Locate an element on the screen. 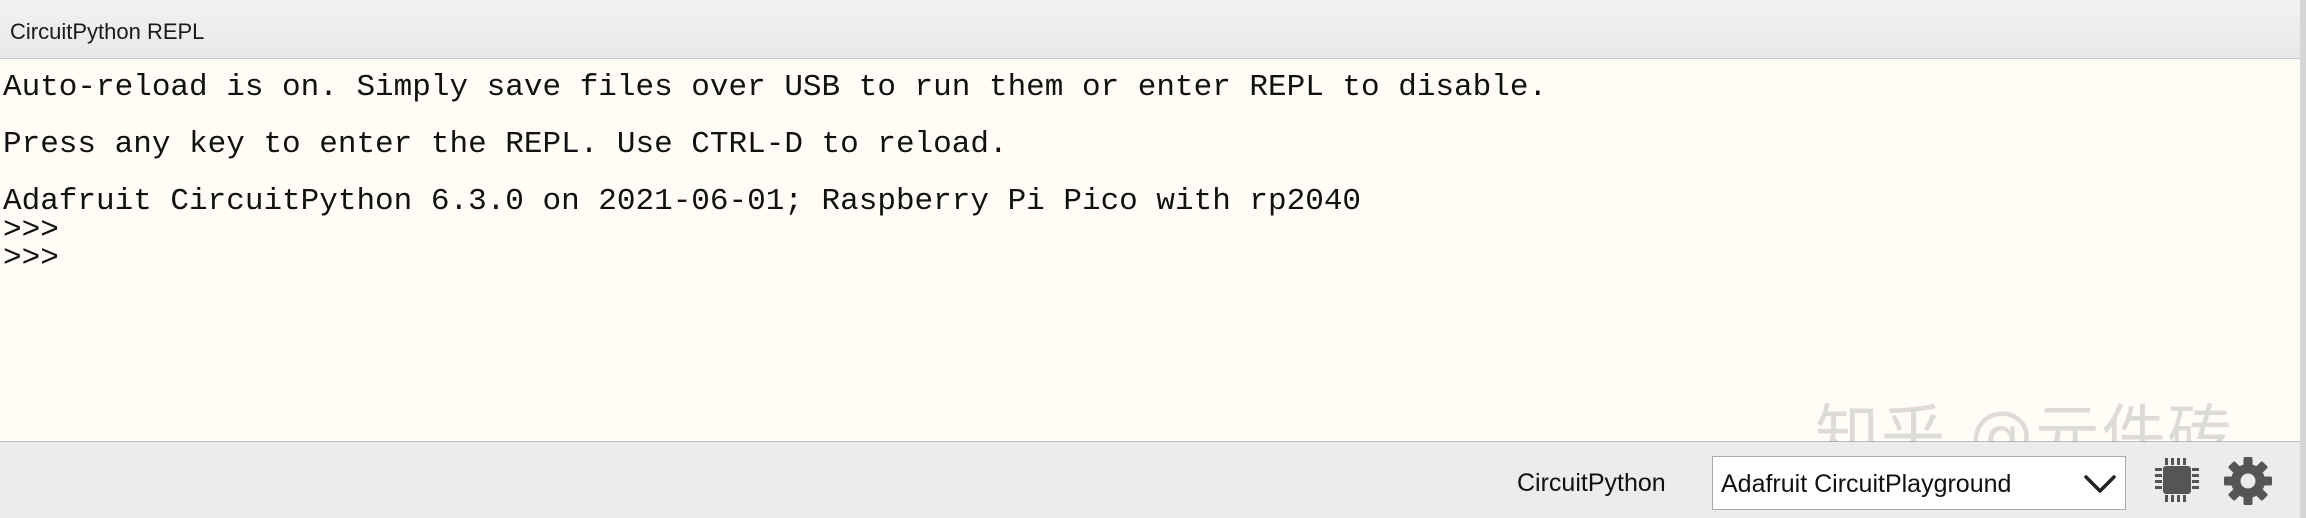 This screenshot has width=2306, height=518. mode-label: CircuitPython is located at coordinates (1591, 483).